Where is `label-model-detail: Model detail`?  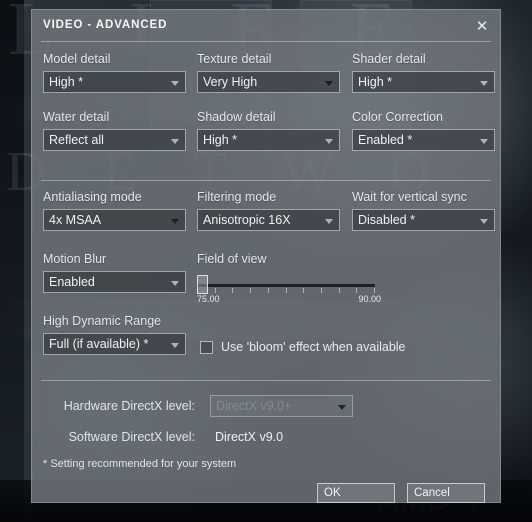 label-model-detail: Model detail is located at coordinates (77, 59).